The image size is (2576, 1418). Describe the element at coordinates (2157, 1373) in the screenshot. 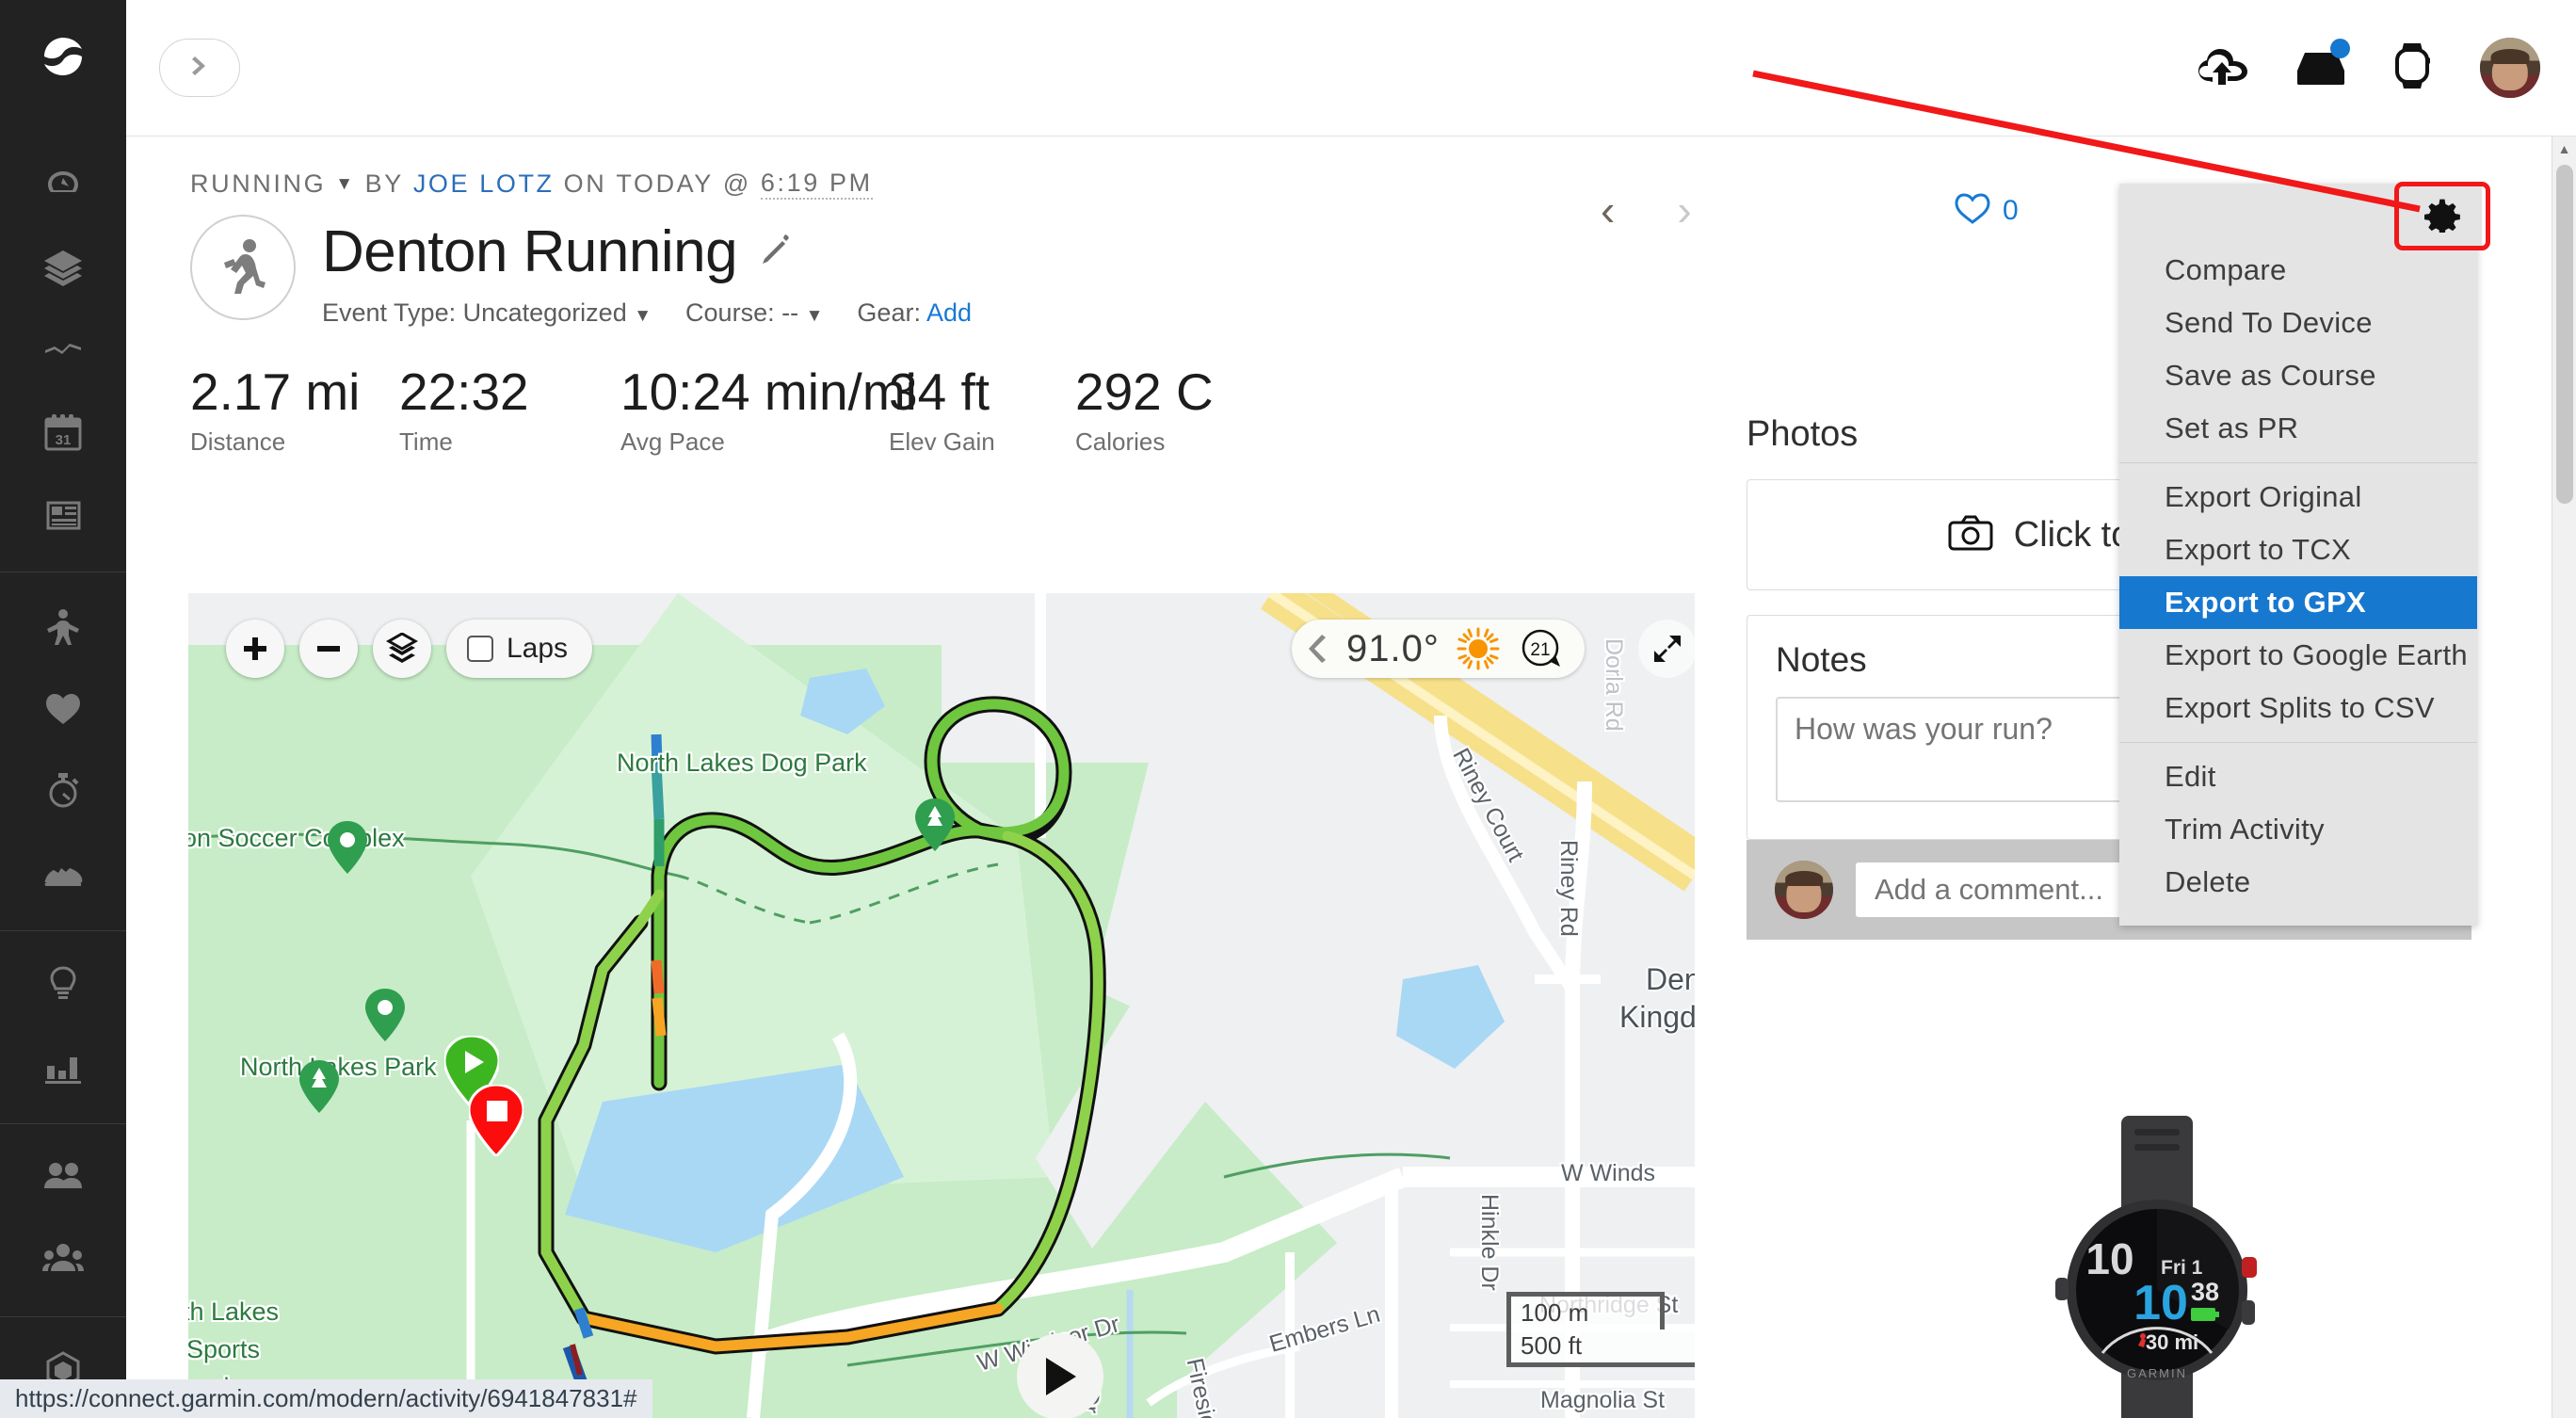

I see `svg-text: GARMIN` at that location.